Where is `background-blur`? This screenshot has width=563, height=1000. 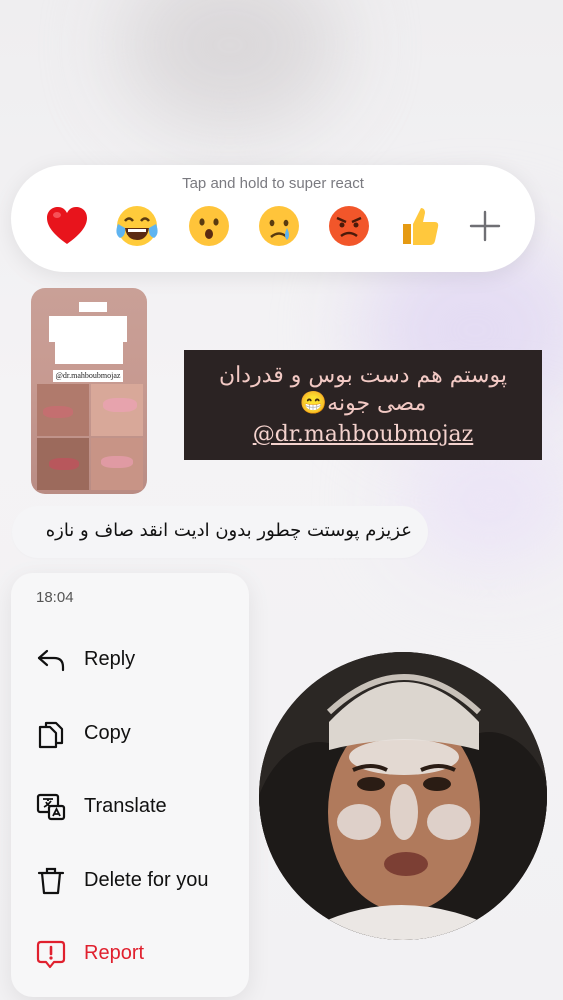 background-blur is located at coordinates (230, 65).